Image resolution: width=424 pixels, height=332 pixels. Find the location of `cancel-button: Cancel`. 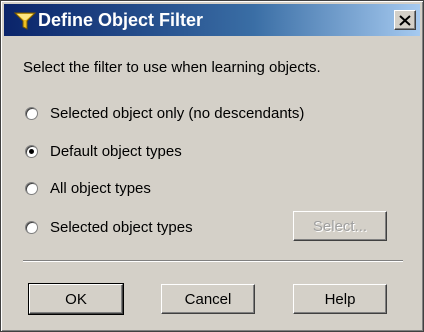

cancel-button: Cancel is located at coordinates (208, 299).